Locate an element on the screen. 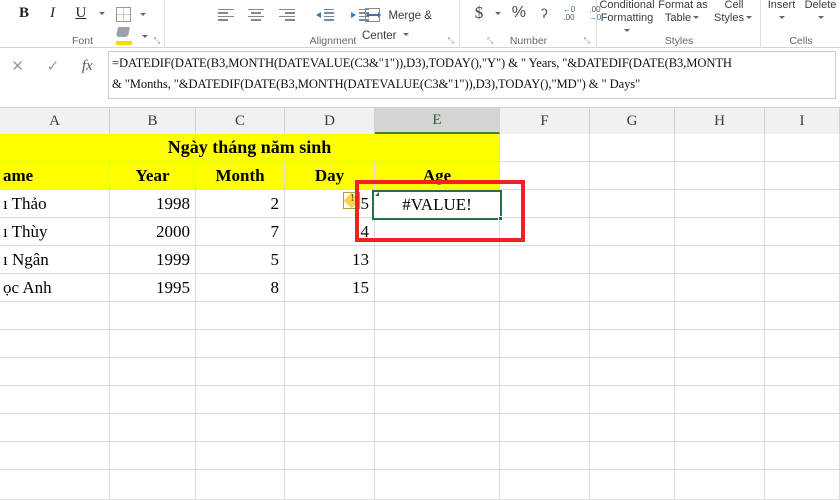  confirm-formula-icon: ✓ is located at coordinates (53, 66).